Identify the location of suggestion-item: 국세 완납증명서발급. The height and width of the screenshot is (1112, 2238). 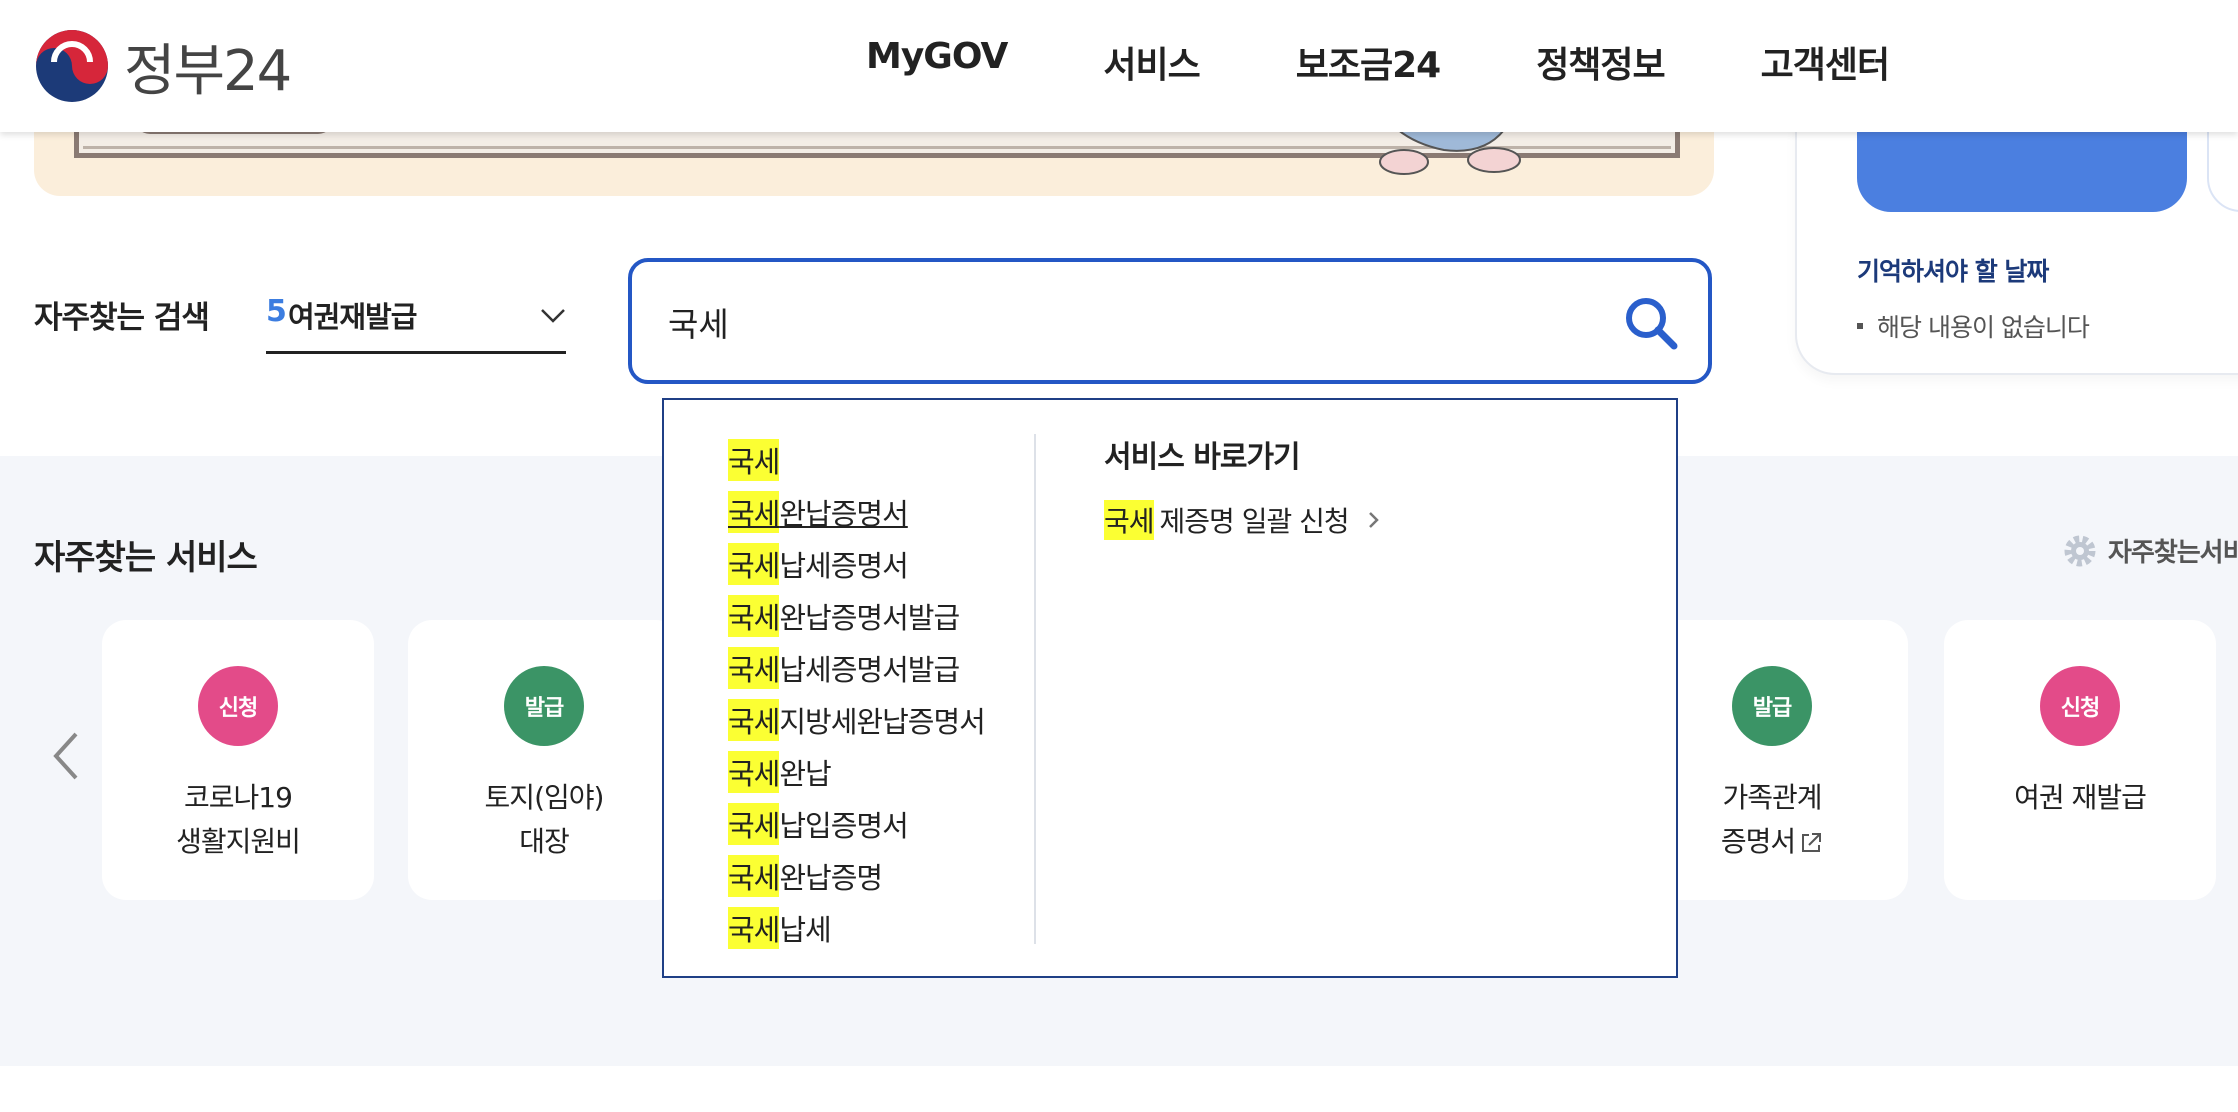
(873, 616).